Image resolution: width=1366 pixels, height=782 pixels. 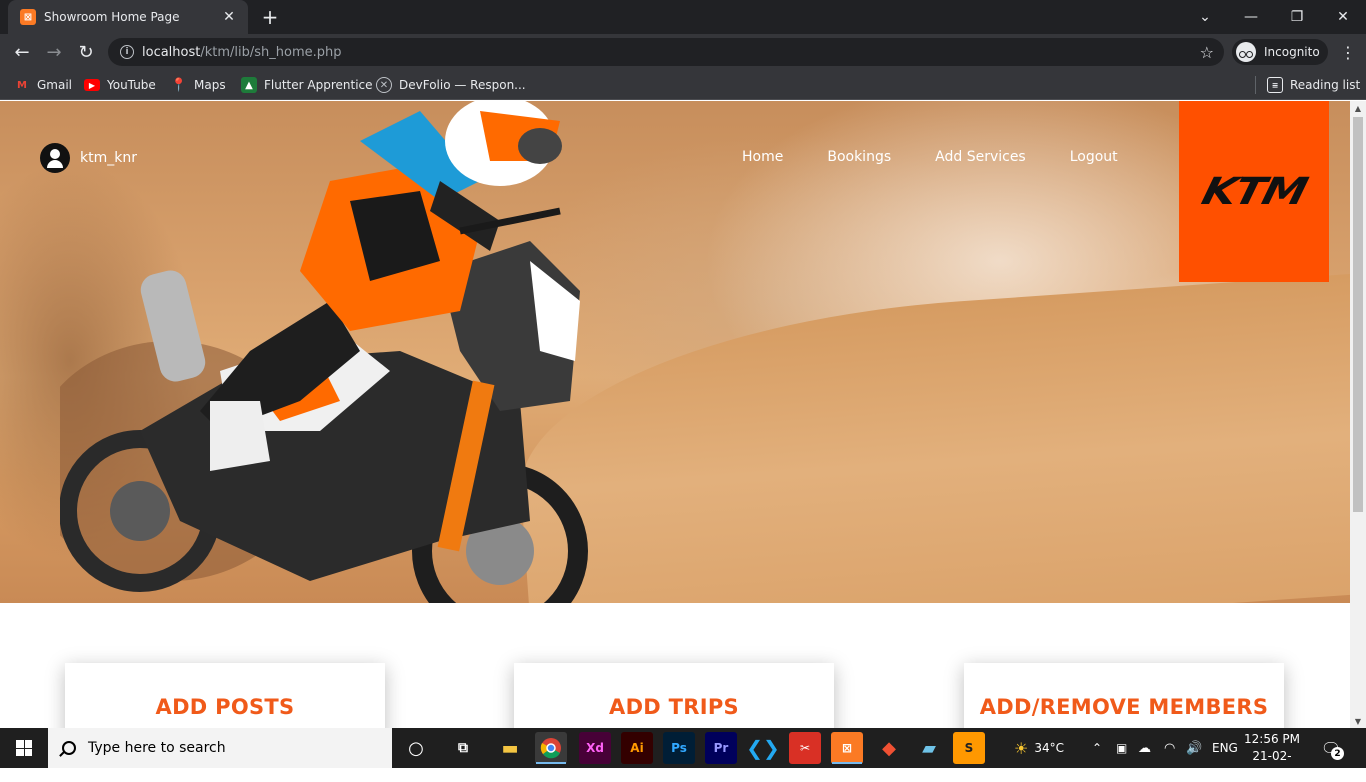 What do you see at coordinates (1144, 748) in the screenshot?
I see `onedrive-icon: ☁` at bounding box center [1144, 748].